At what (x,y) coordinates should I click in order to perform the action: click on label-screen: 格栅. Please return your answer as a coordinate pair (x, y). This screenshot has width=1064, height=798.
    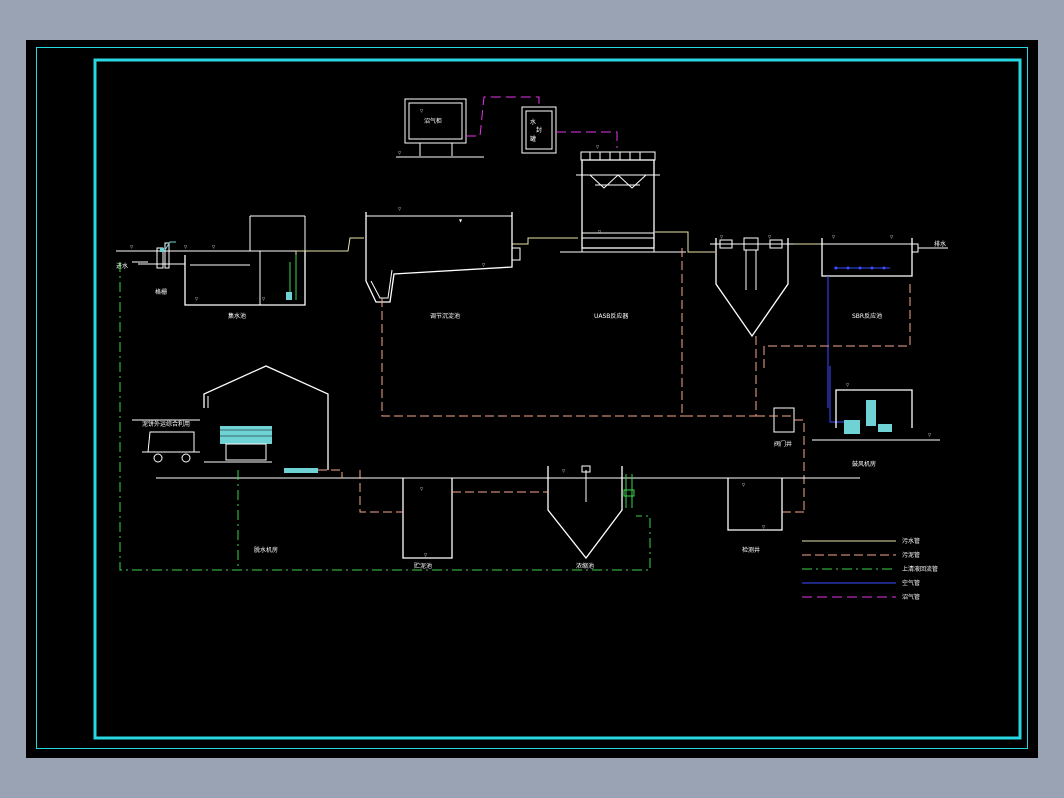
    Looking at the image, I should click on (161, 292).